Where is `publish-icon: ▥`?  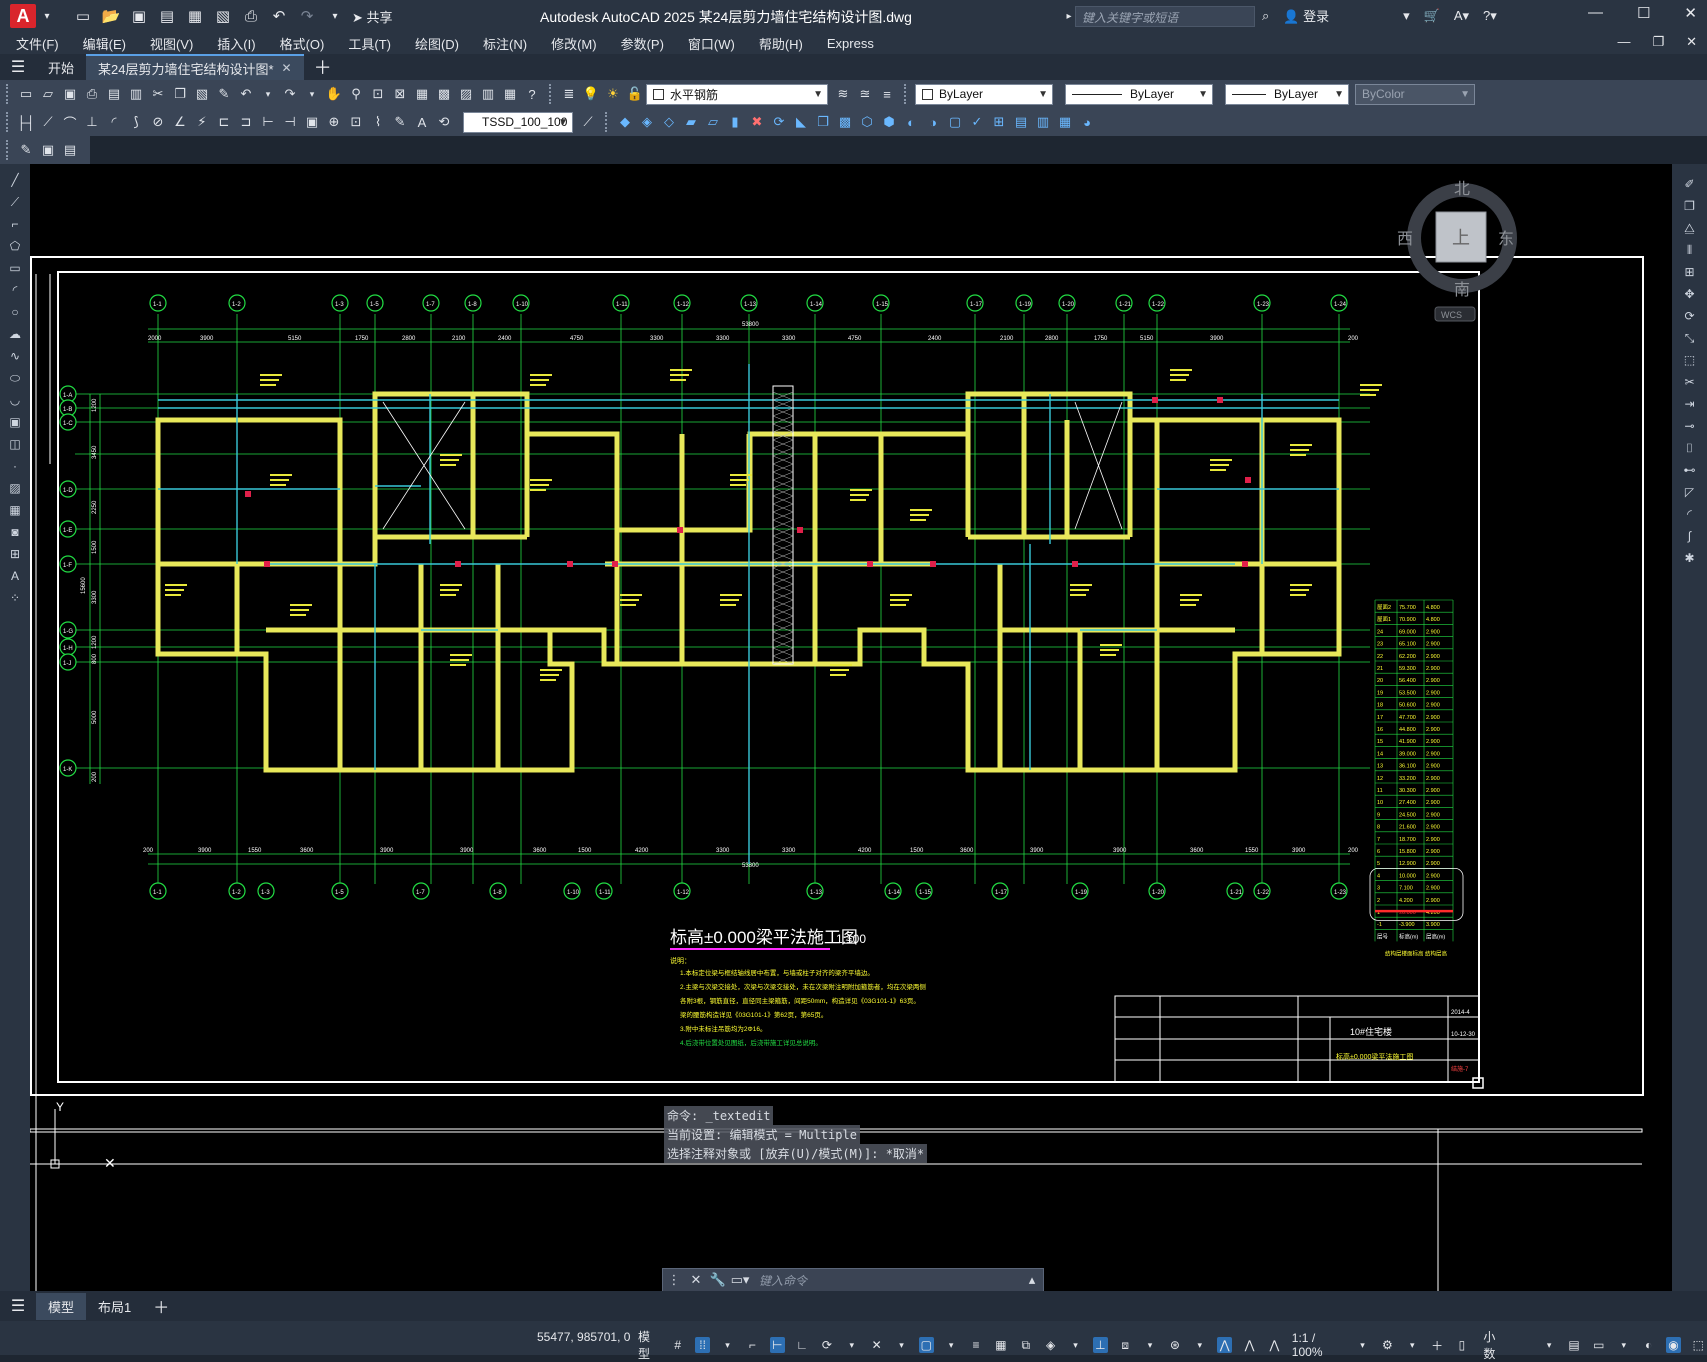
publish-icon: ▥ is located at coordinates (136, 94).